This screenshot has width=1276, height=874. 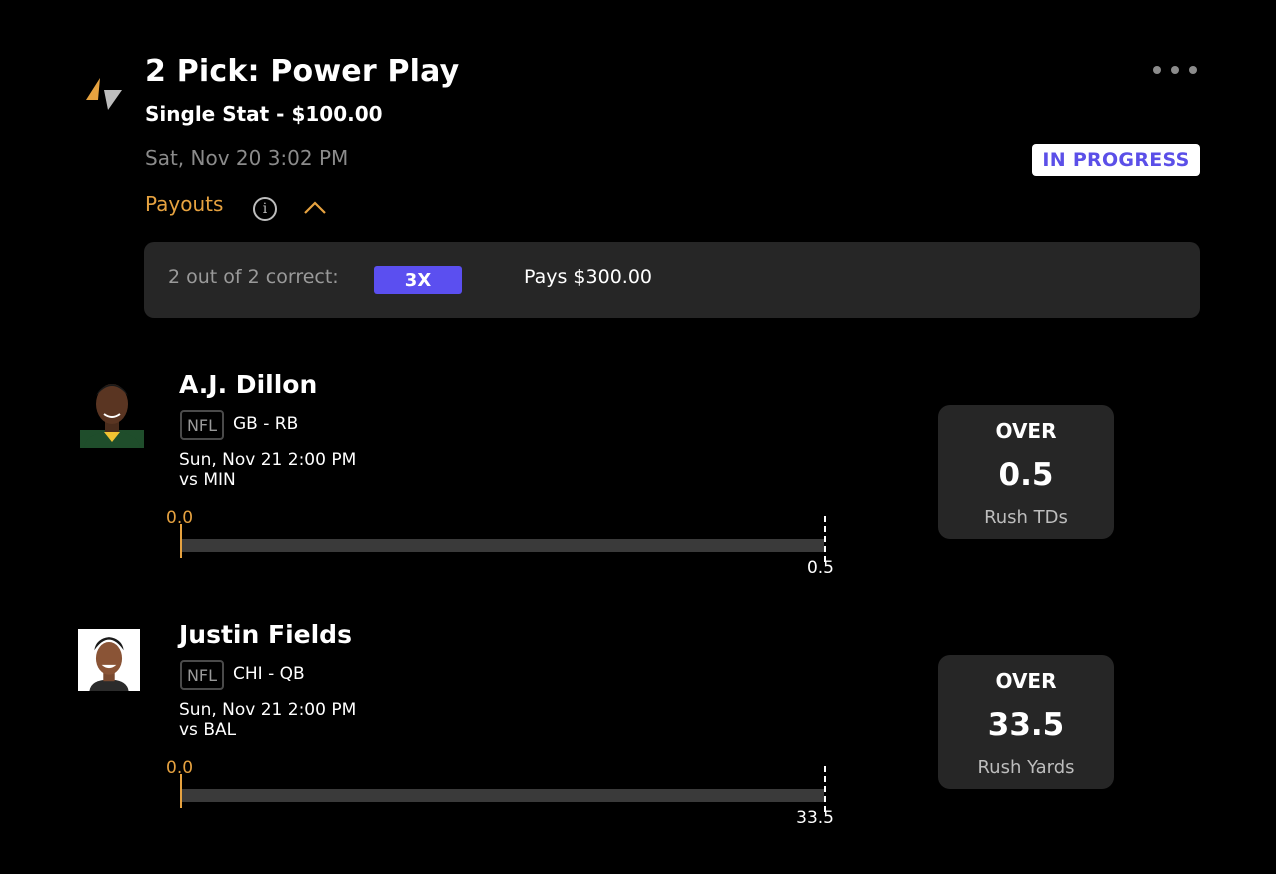 What do you see at coordinates (815, 818) in the screenshot?
I see `line-value-label: 33.5` at bounding box center [815, 818].